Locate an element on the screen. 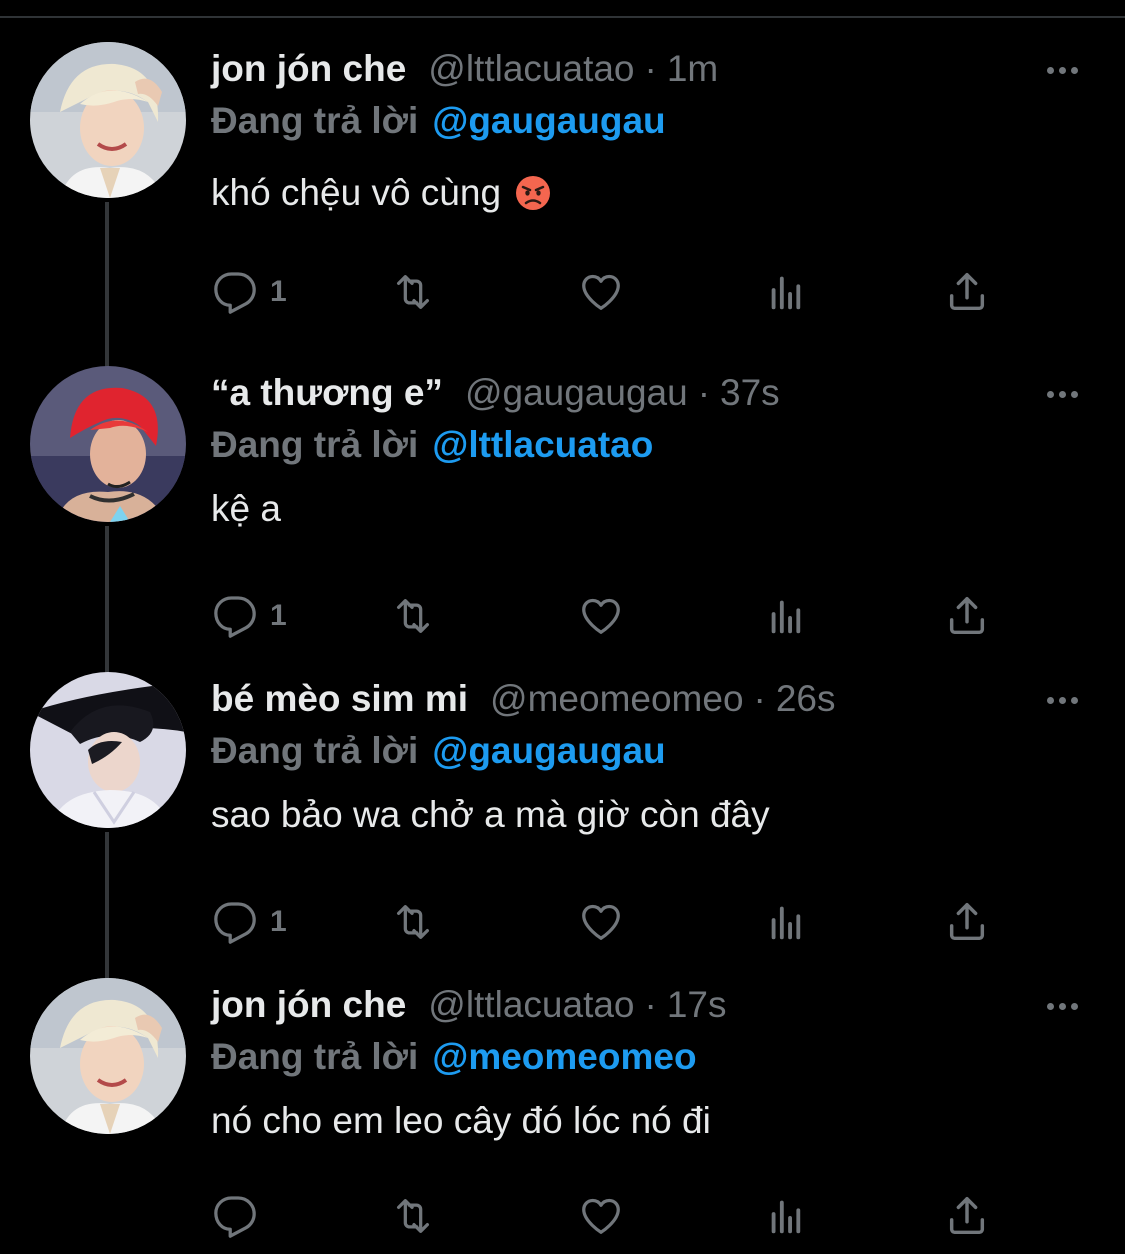  display-name: bé mèo sim mi is located at coordinates (339, 699).